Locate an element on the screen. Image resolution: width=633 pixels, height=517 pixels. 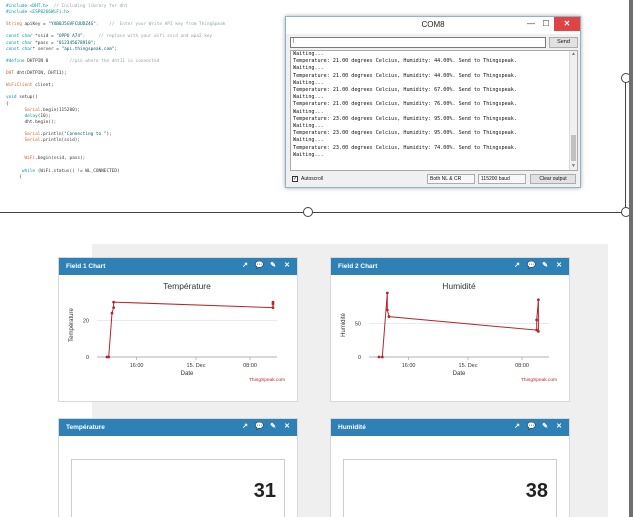
code-token: (10); is located at coordinates (44, 116).